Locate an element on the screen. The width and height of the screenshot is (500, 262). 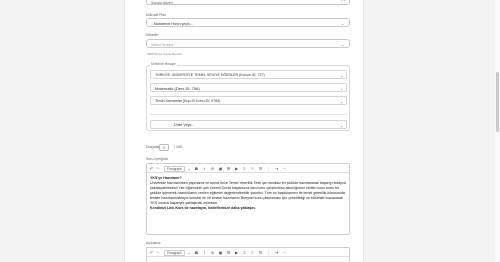
unite-row-text: Matematik (Ders ID: 756) is located at coordinates (177, 88).